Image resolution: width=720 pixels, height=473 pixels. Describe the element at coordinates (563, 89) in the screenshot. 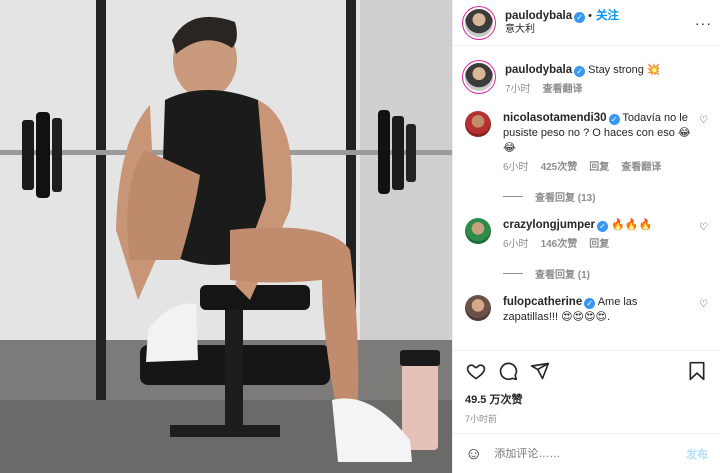

I see `caption-translate-link: 查看翻译` at that location.